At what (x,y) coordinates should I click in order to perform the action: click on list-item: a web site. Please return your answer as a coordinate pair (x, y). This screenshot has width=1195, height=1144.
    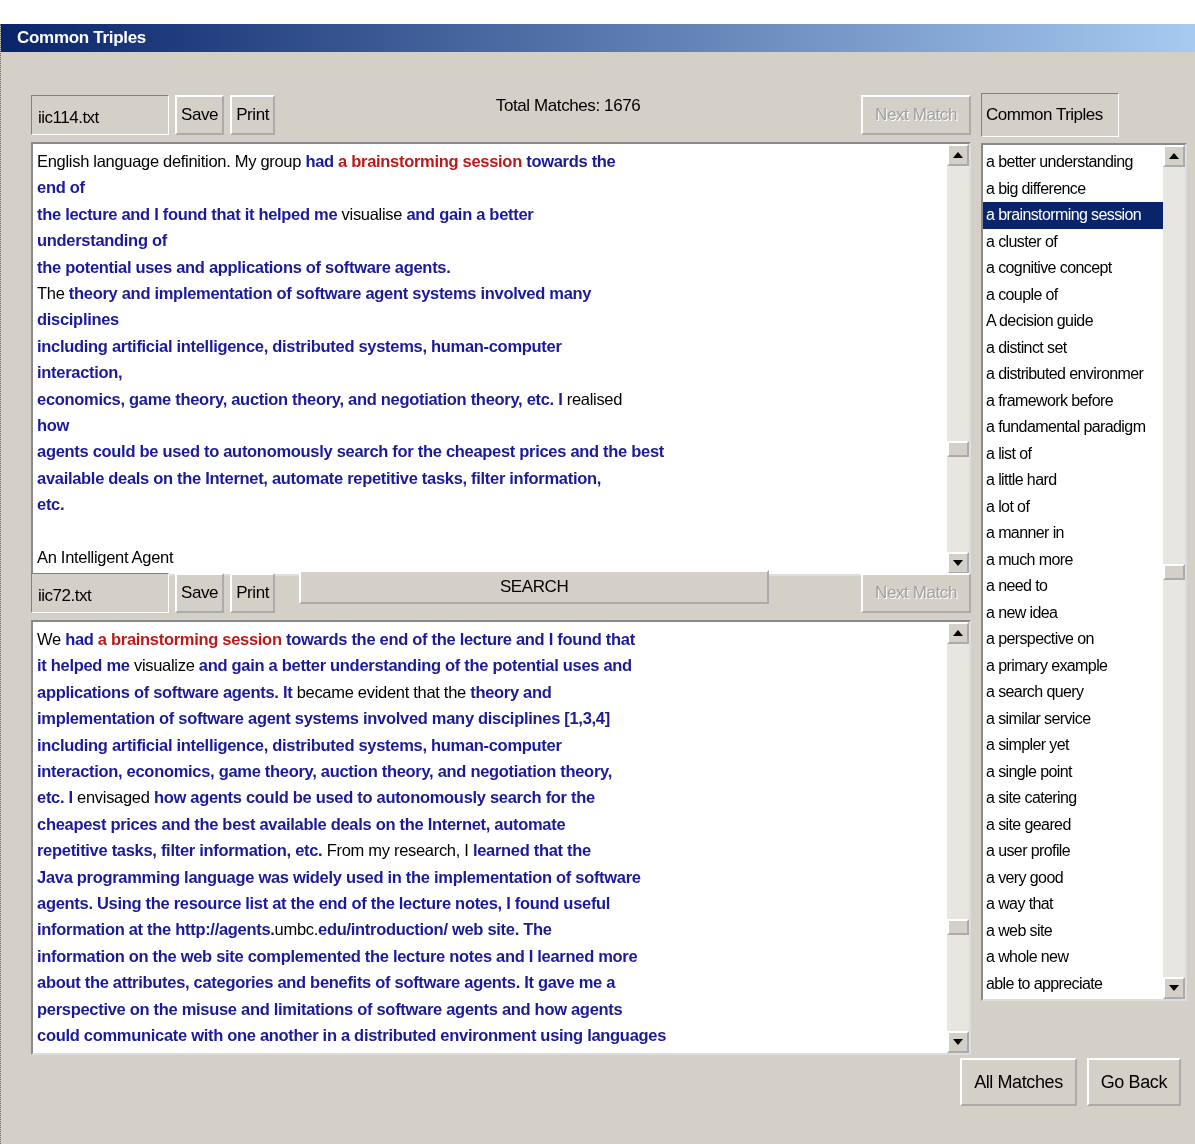
    Looking at the image, I should click on (1073, 930).